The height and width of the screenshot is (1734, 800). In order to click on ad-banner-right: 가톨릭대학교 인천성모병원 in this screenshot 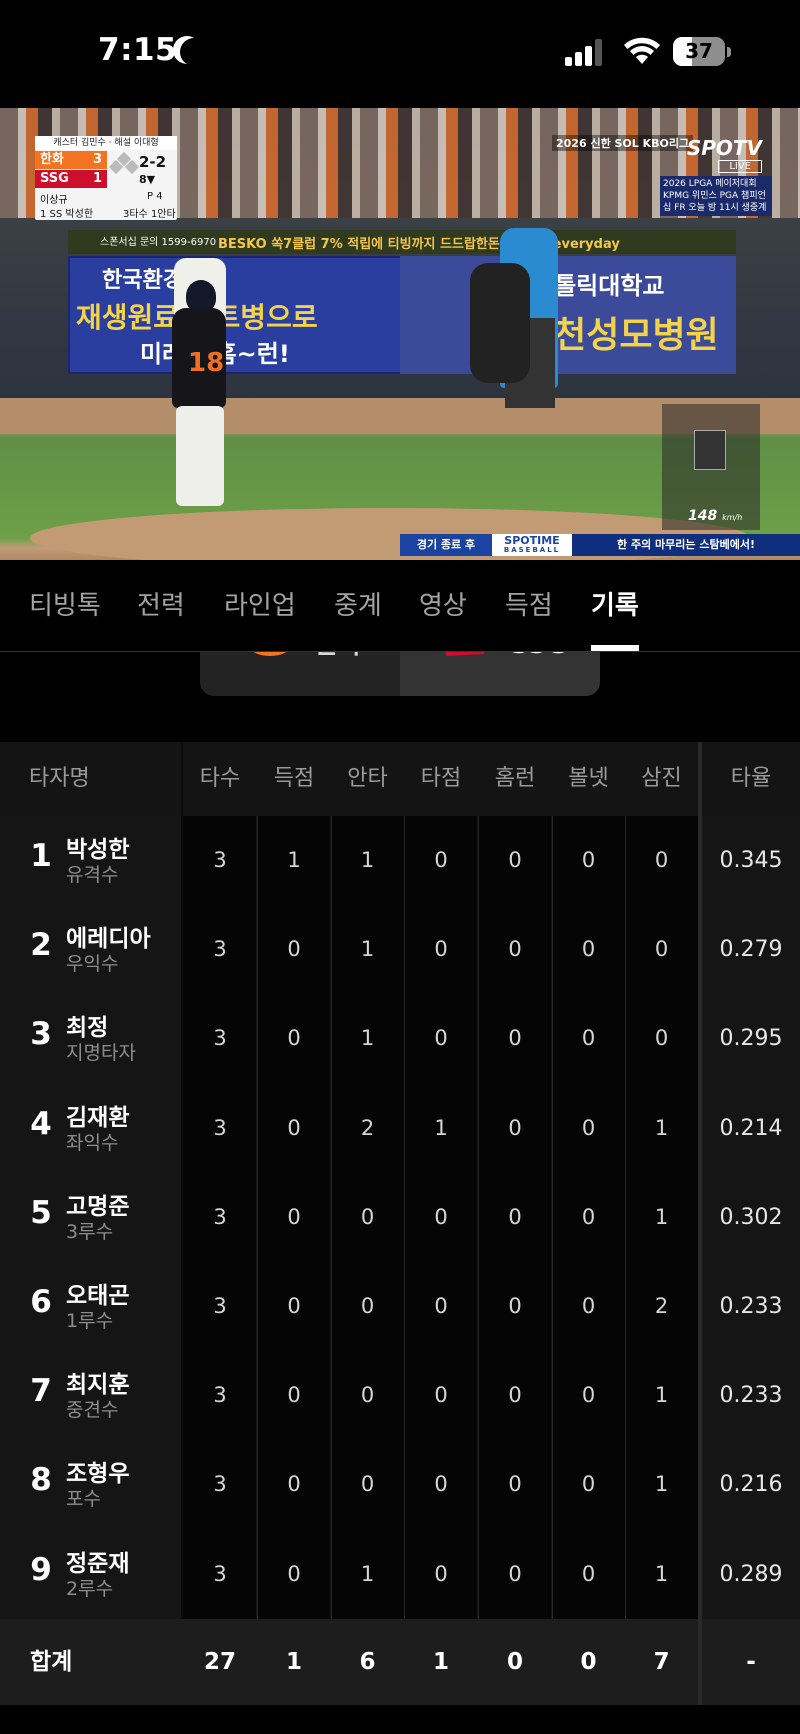, I will do `click(568, 315)`.